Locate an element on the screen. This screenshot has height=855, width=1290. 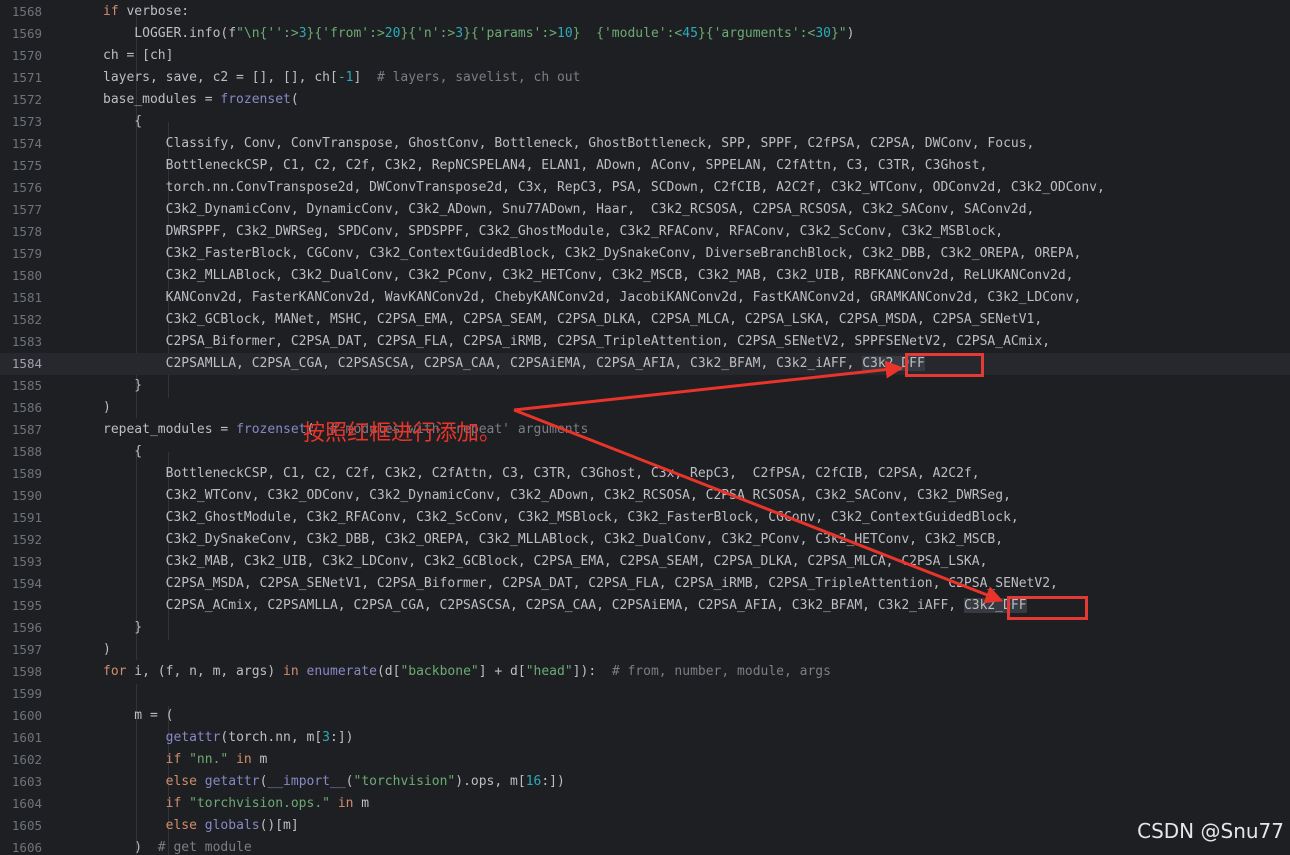
annotation-arrows is located at coordinates (758, 482).